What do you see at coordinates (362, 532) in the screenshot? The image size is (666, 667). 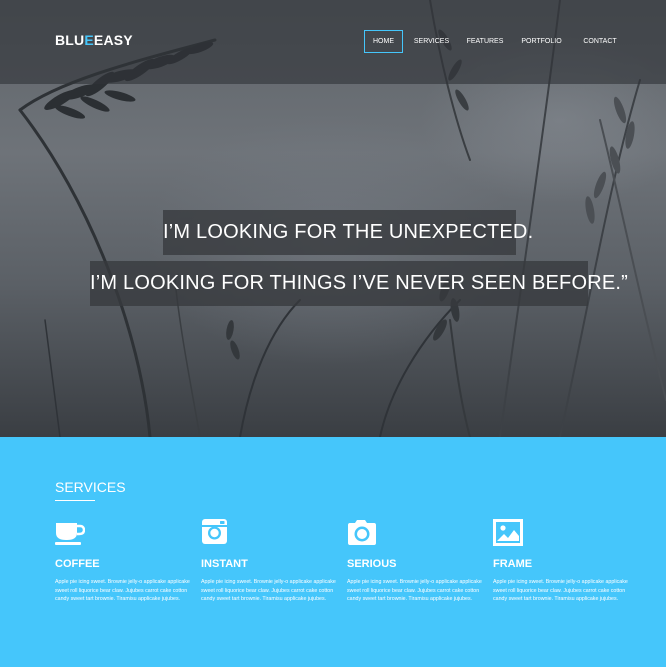 I see `camera-icon` at bounding box center [362, 532].